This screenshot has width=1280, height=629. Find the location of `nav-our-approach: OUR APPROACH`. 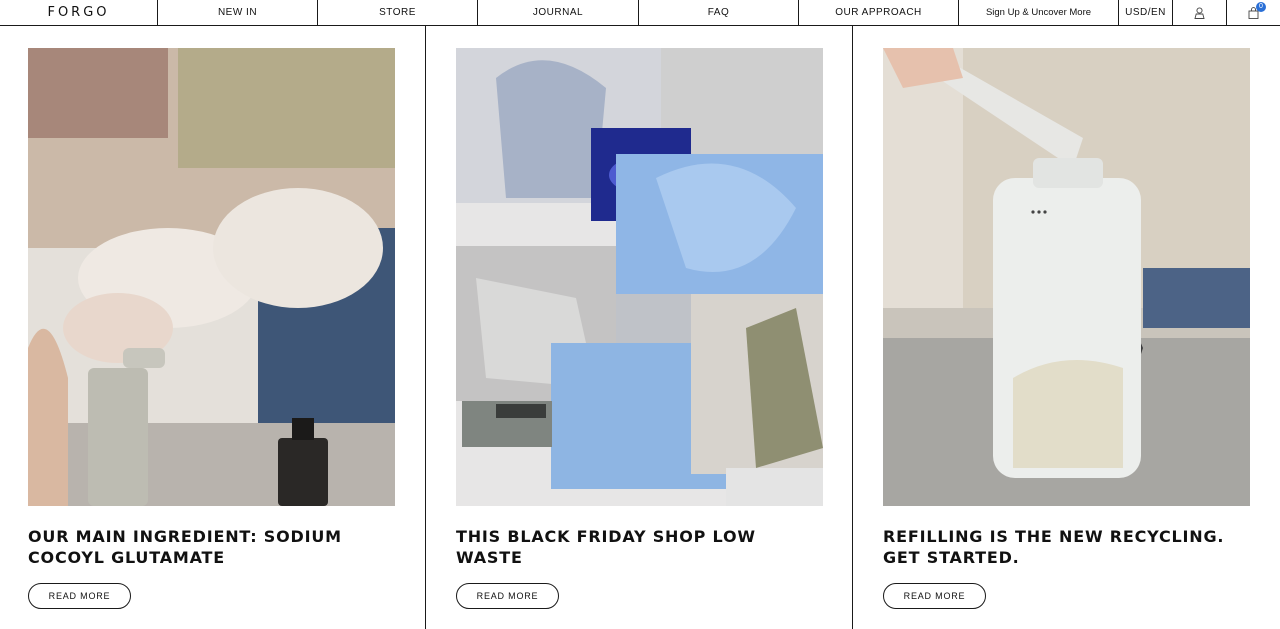

nav-our-approach: OUR APPROACH is located at coordinates (879, 12).